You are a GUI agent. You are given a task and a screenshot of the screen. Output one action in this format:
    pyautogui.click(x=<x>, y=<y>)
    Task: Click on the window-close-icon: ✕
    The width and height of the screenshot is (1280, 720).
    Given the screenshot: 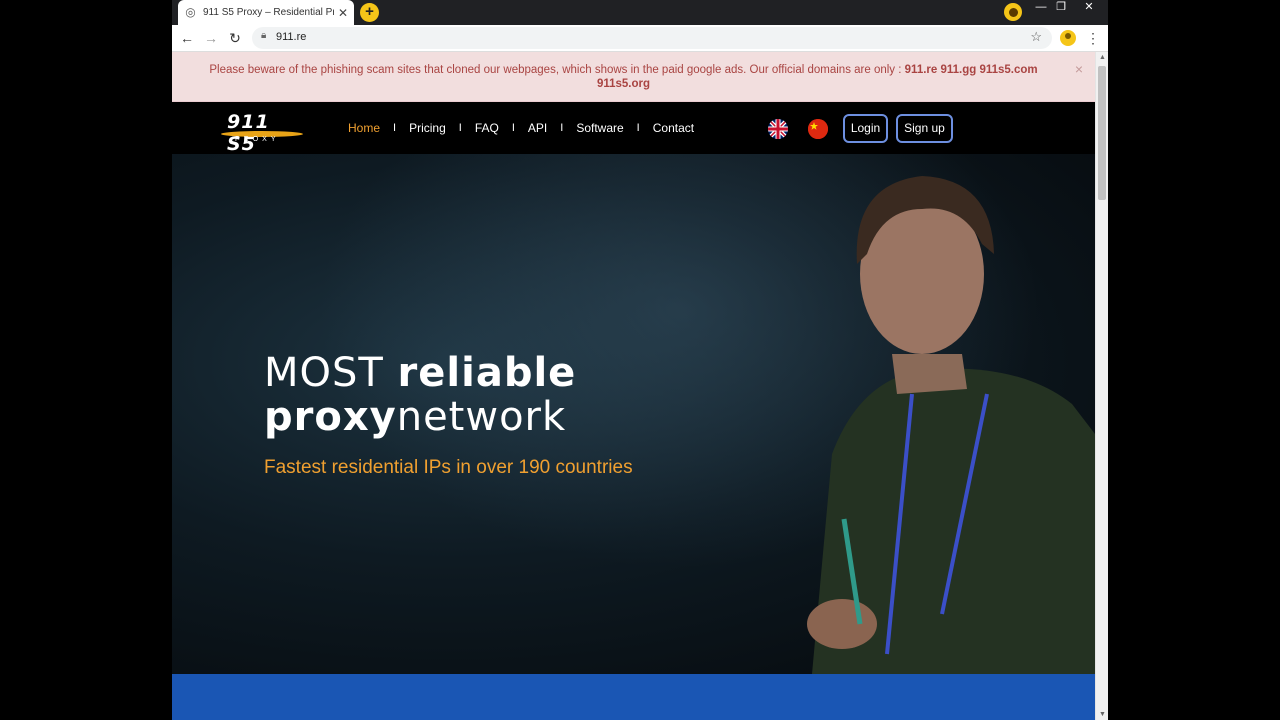 What is the action you would take?
    pyautogui.click(x=1089, y=7)
    